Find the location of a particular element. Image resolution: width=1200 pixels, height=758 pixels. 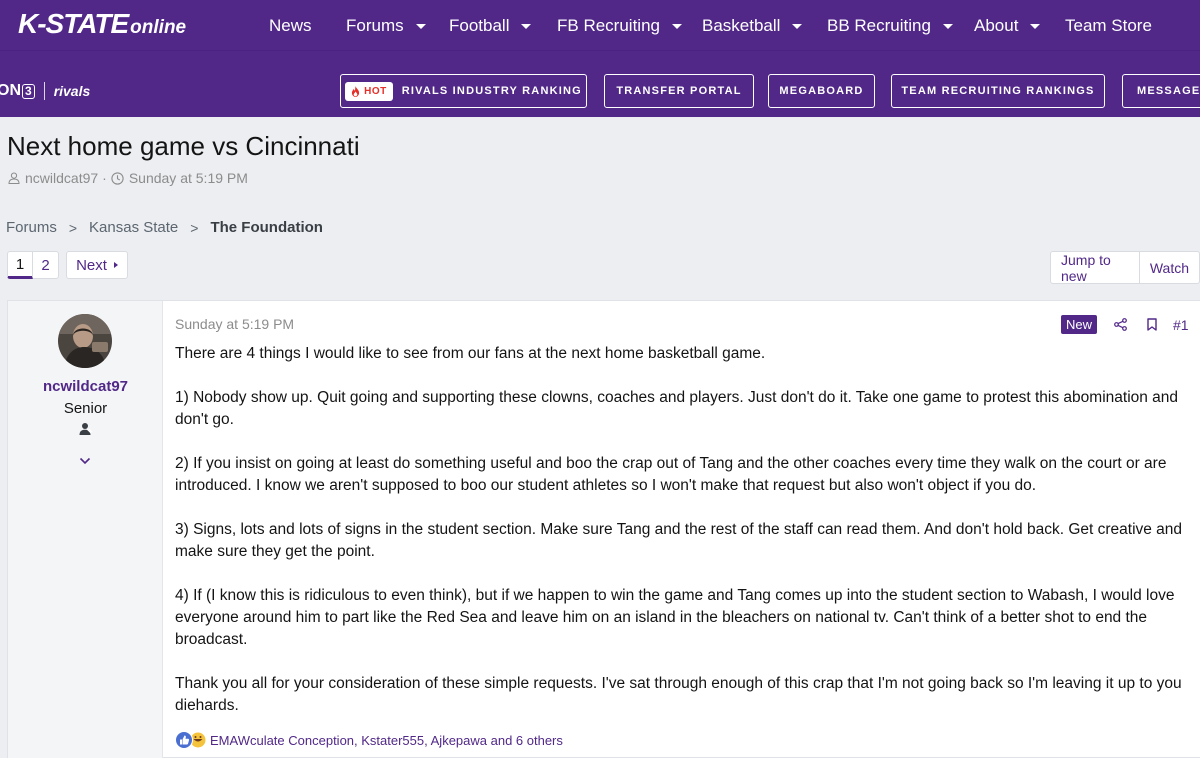

like-icon is located at coordinates (191, 740).